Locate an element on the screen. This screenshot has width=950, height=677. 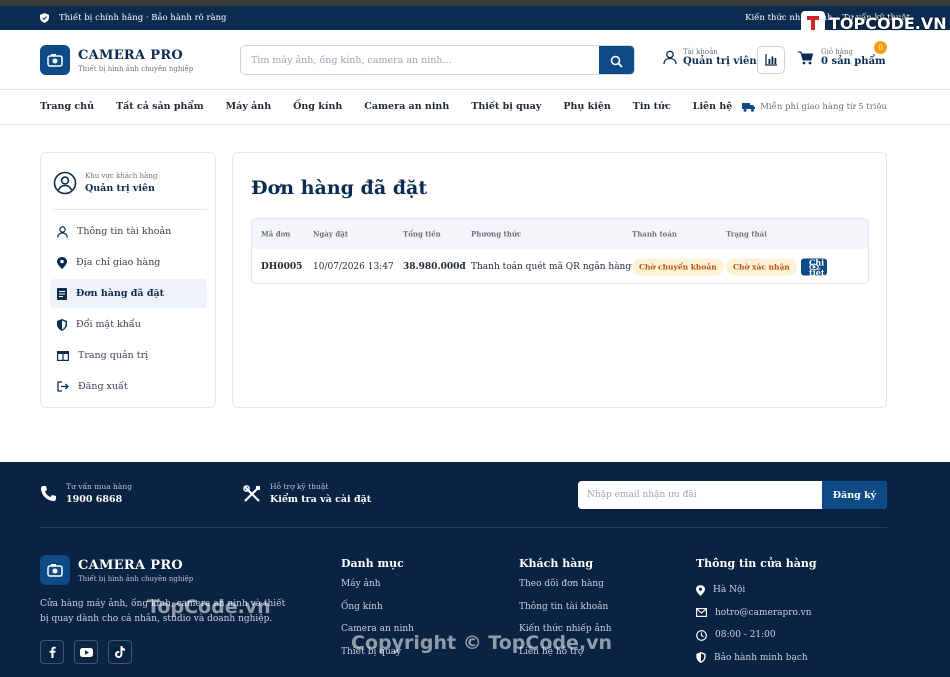
sidebar-item-label: Trang quản trị is located at coordinates (113, 355).